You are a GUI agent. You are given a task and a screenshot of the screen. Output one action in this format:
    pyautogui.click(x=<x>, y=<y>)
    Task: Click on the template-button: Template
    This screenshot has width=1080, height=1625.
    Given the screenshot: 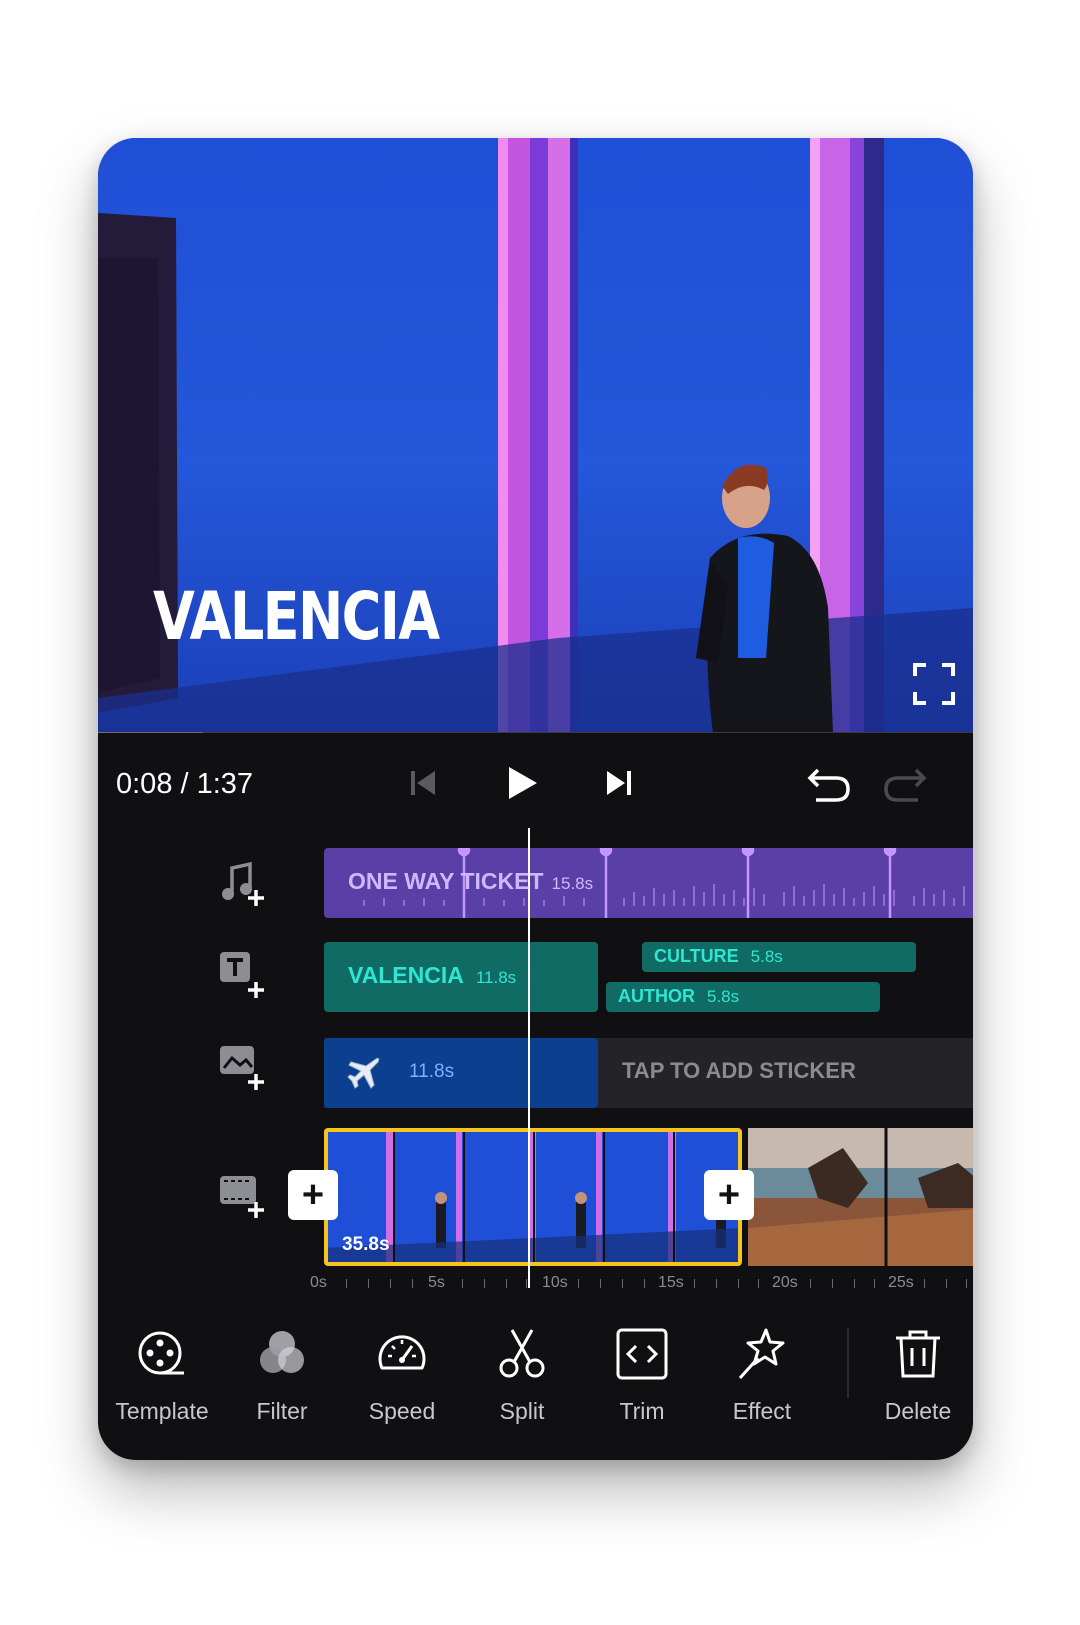 What is the action you would take?
    pyautogui.click(x=162, y=1363)
    